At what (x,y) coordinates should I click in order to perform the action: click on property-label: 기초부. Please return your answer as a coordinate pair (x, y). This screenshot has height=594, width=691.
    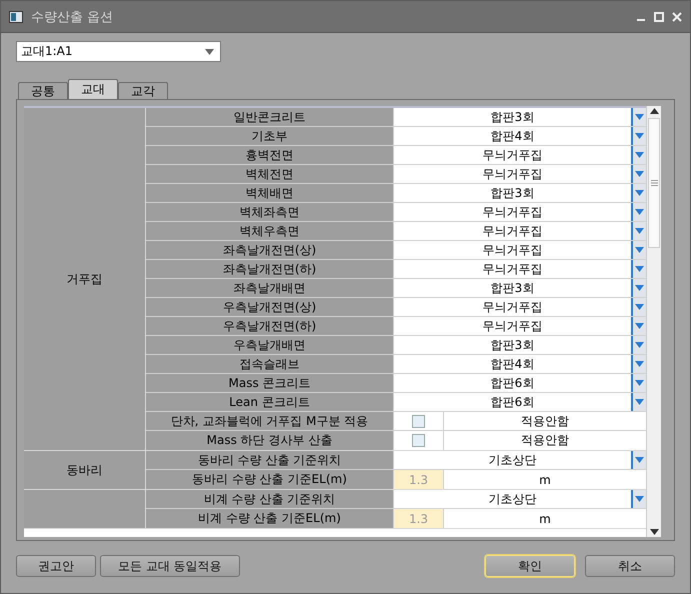
    Looking at the image, I should click on (270, 136).